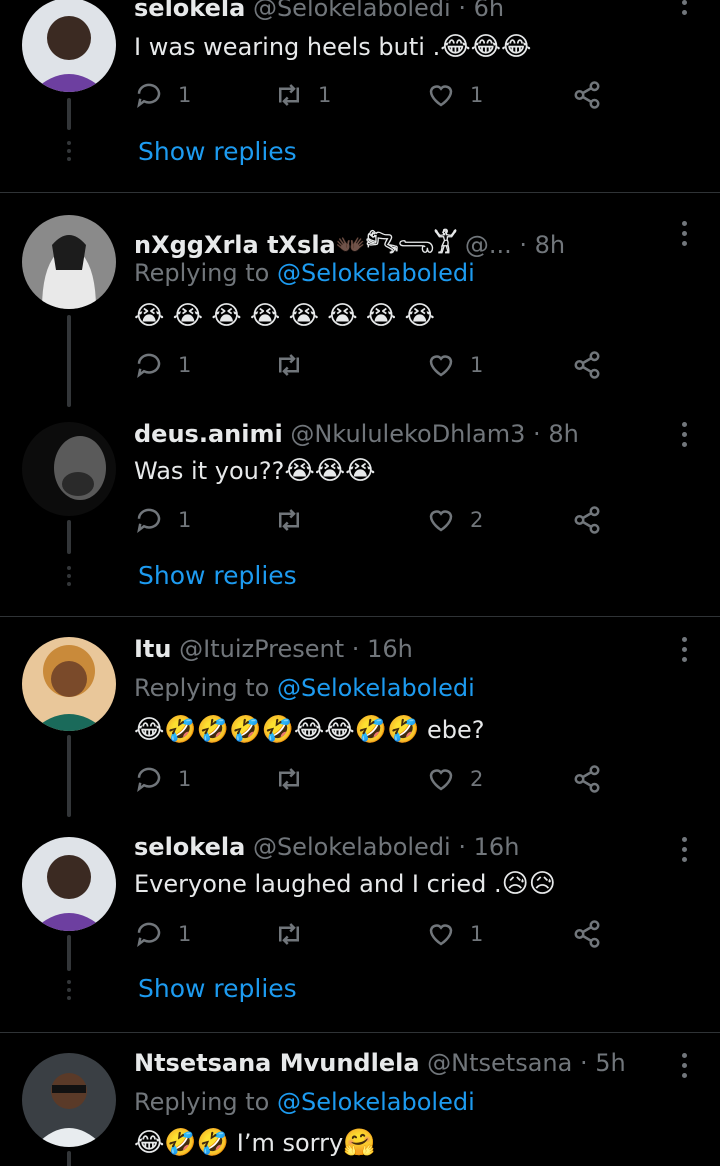  What do you see at coordinates (489, 11) in the screenshot?
I see `timestamp: 6h` at bounding box center [489, 11].